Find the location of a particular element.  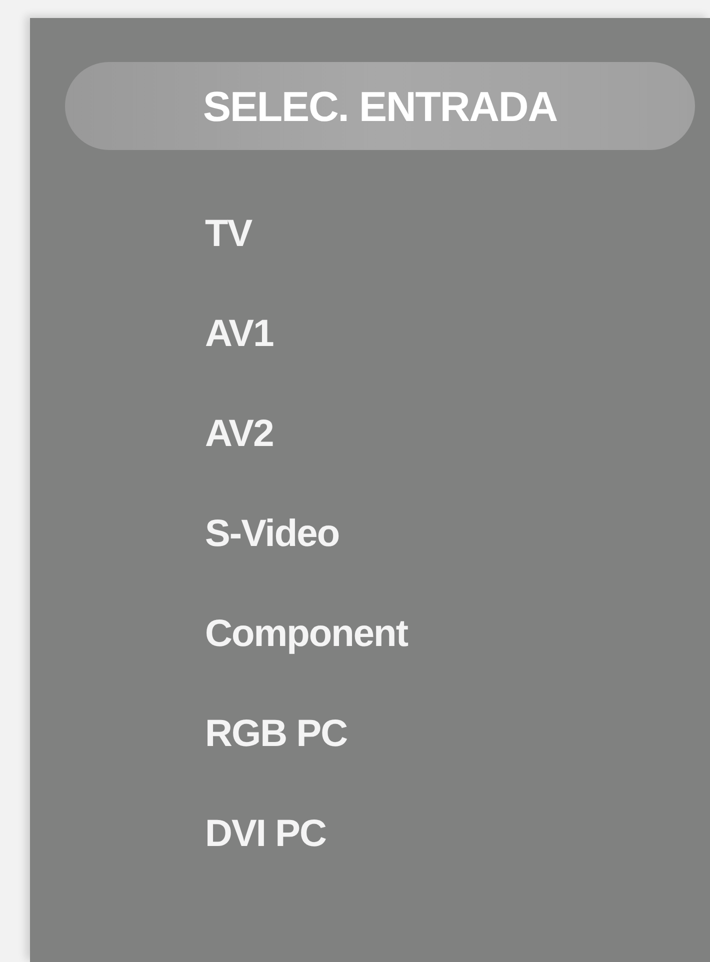

input-option: Component is located at coordinates (306, 634).